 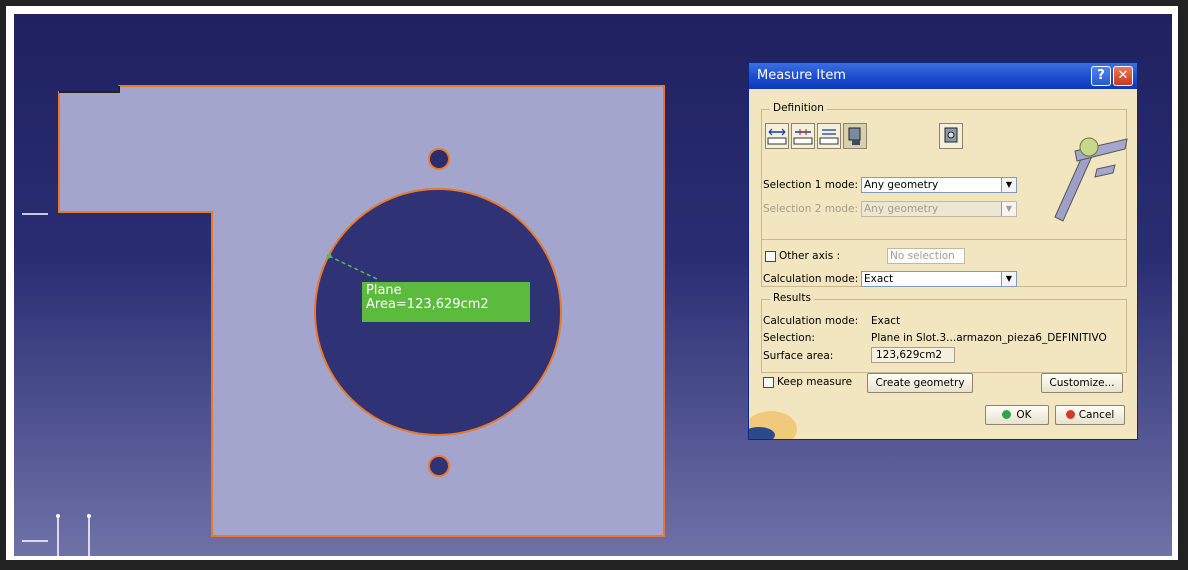 I want to click on results-calc-label: Calculation mode:, so click(x=811, y=321).